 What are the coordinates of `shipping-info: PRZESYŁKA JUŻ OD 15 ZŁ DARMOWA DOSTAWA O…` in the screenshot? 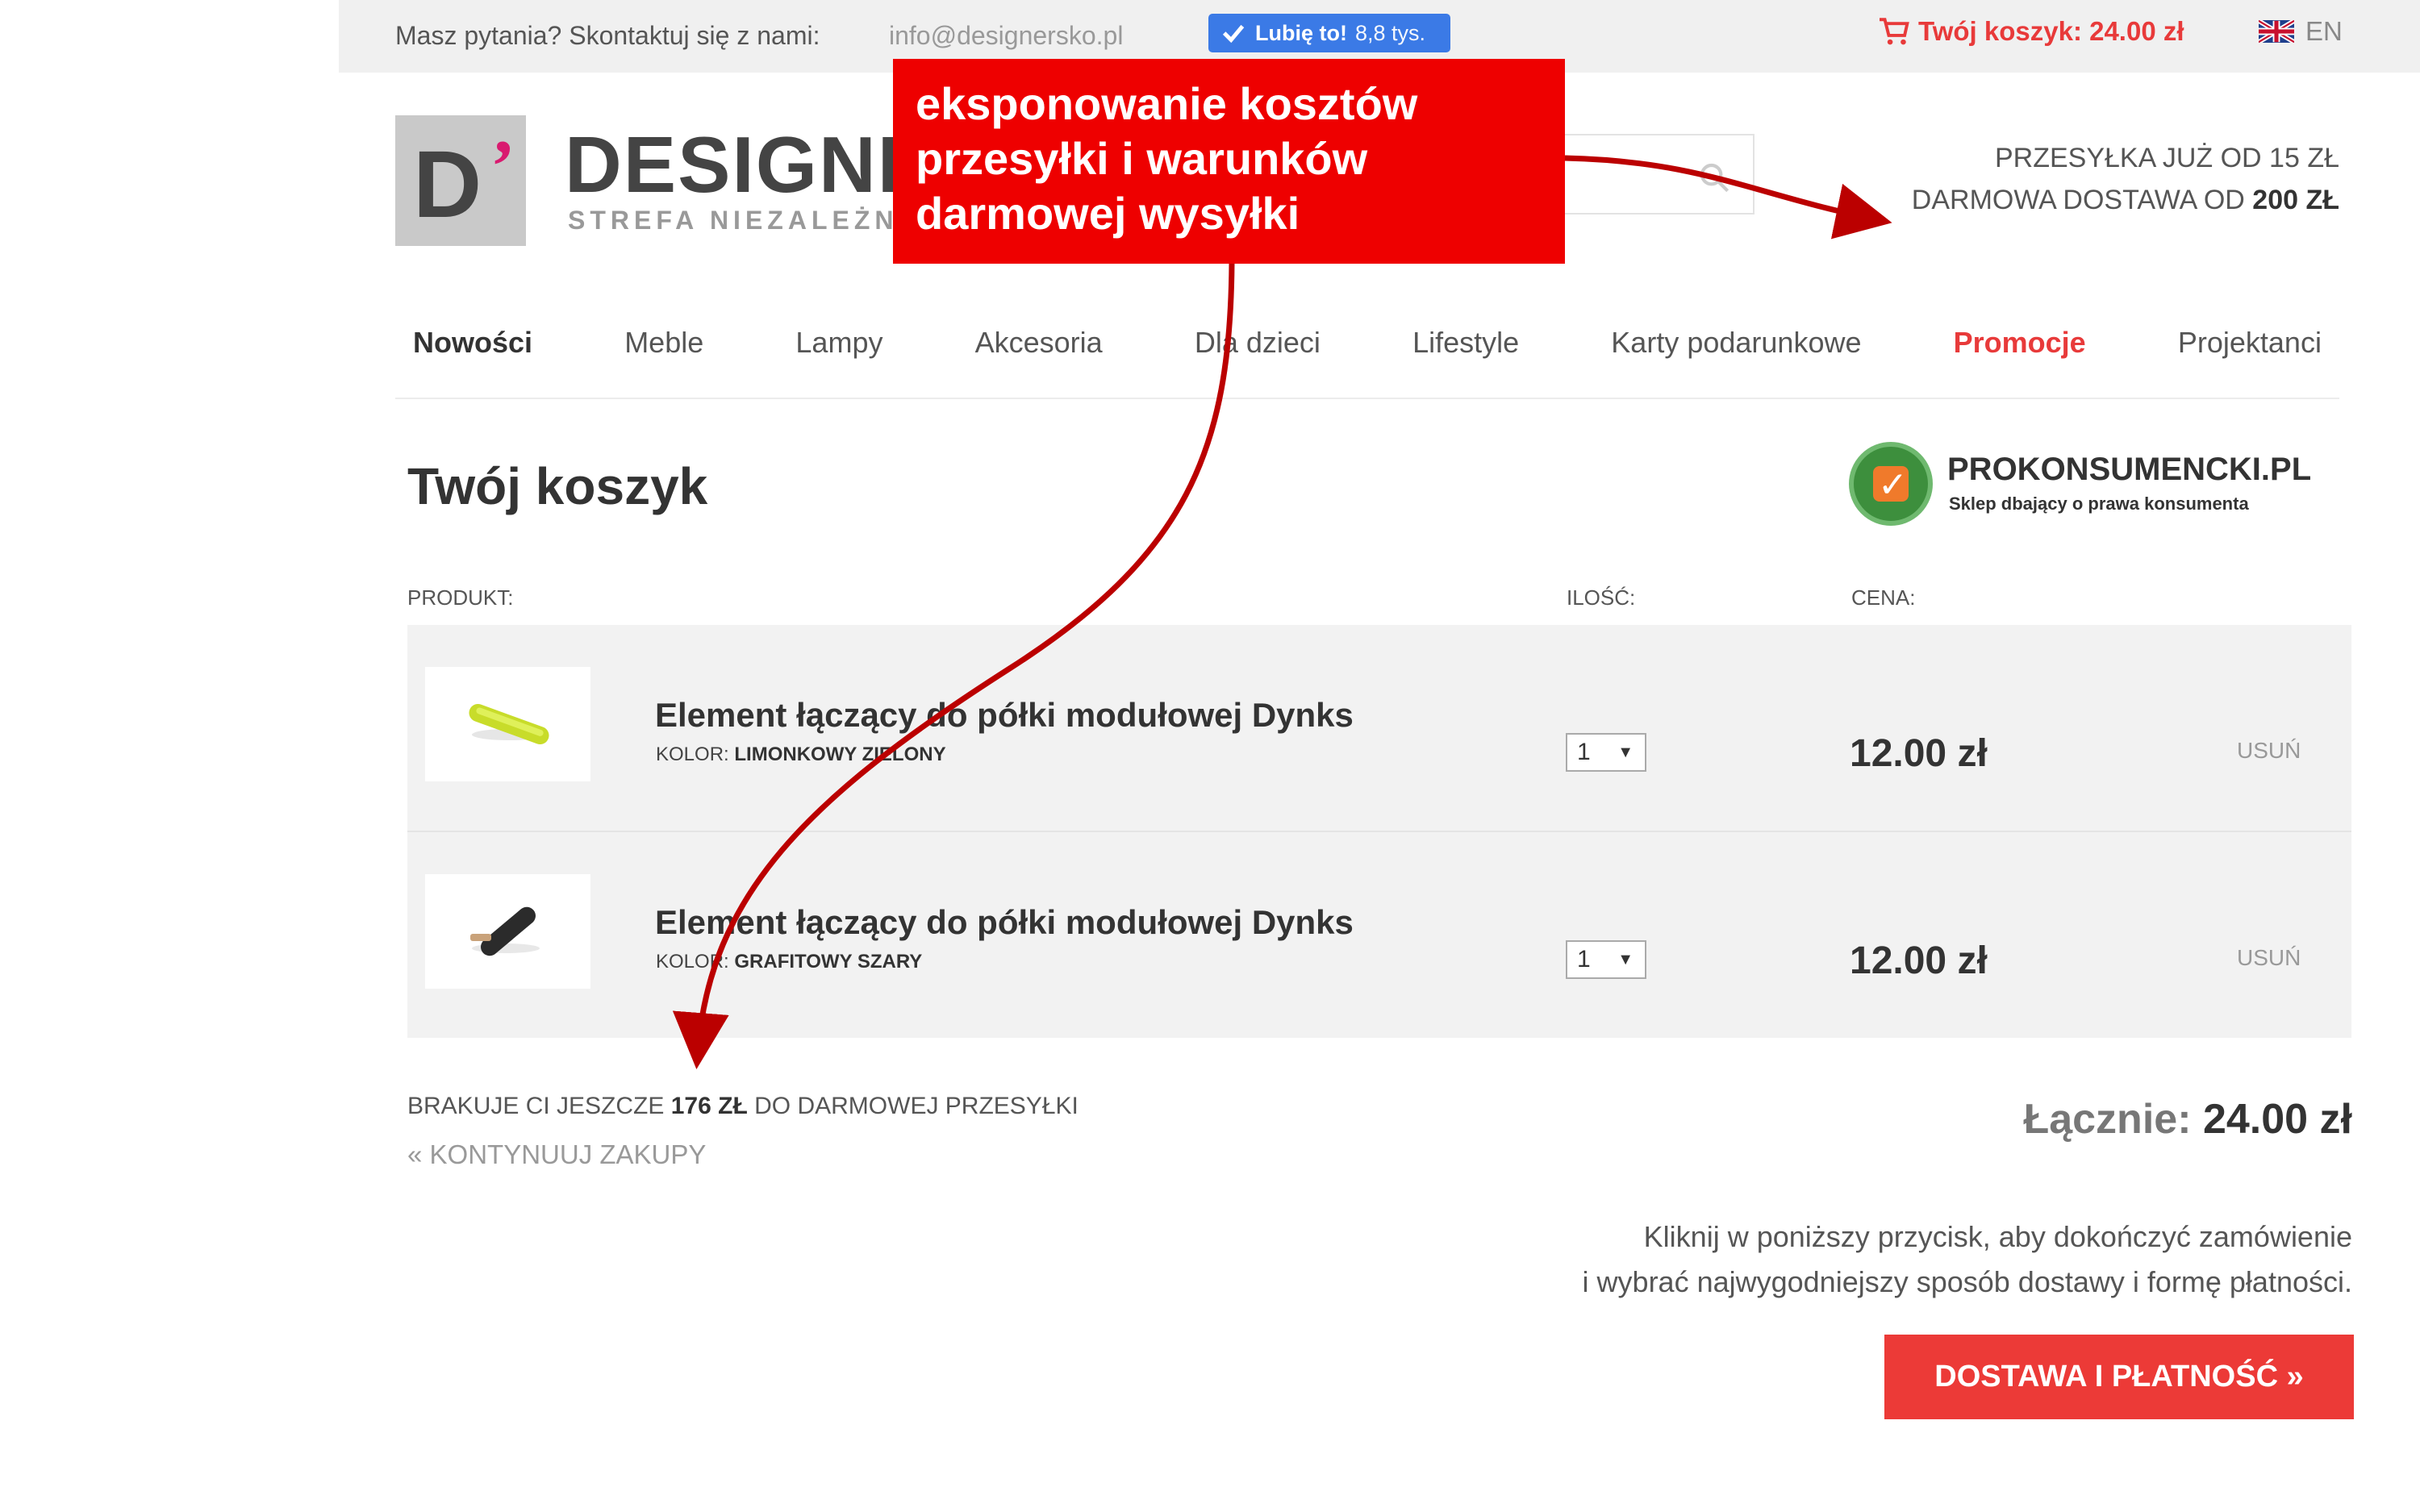 It's located at (2125, 179).